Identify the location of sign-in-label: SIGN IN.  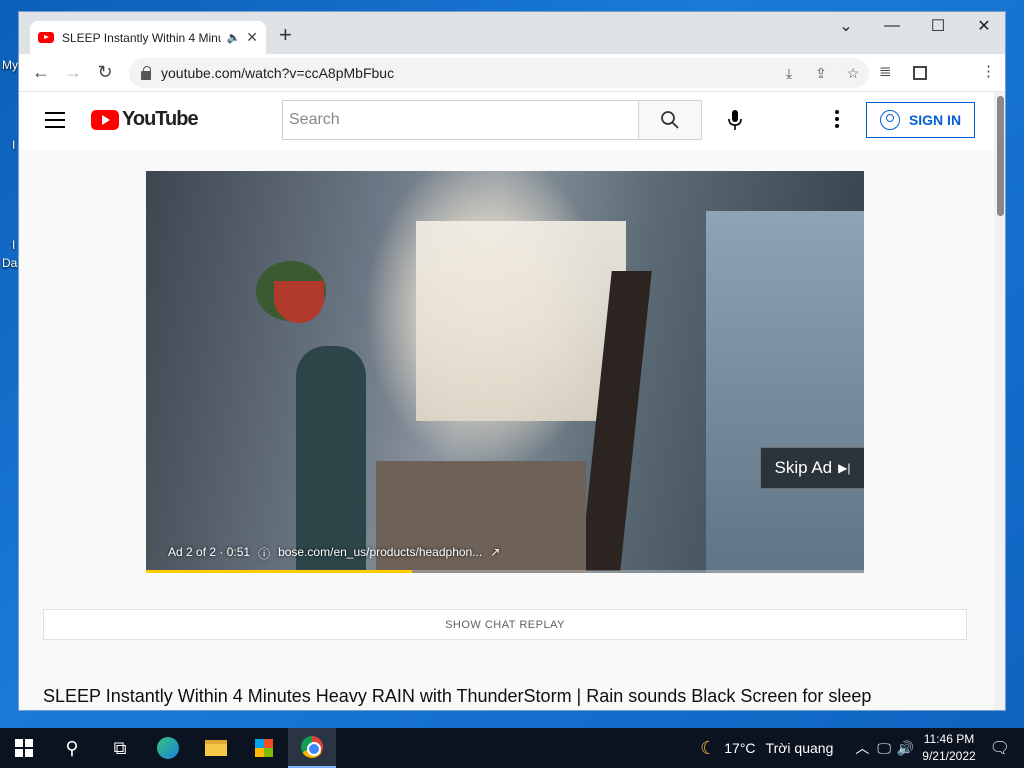
(935, 120).